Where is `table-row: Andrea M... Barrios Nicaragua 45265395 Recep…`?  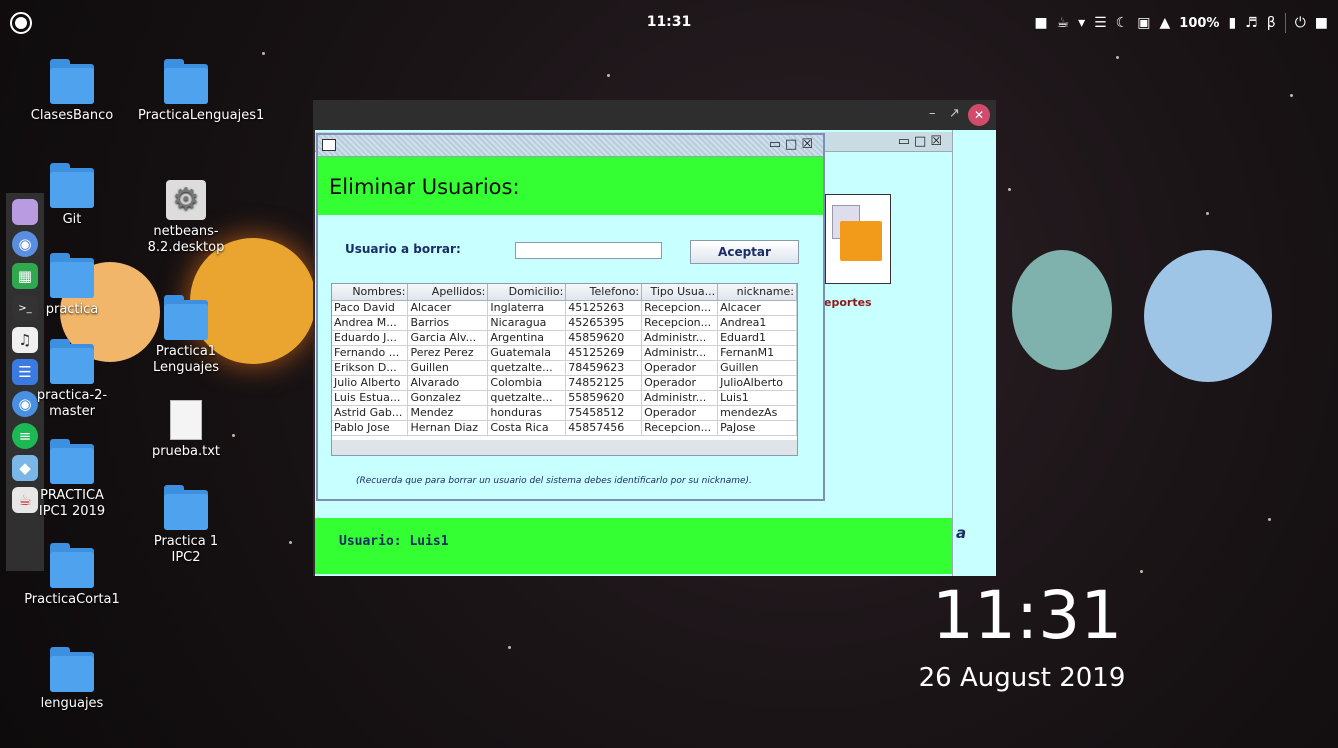 table-row: Andrea M... Barrios Nicaragua 45265395 Recep… is located at coordinates (564, 323).